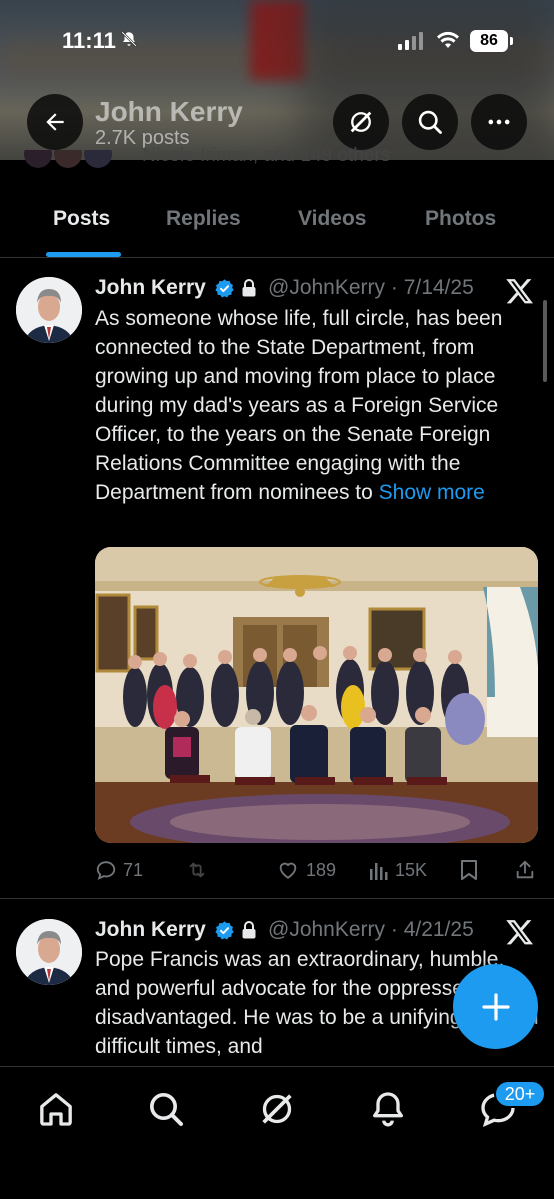 The height and width of the screenshot is (1199, 554). What do you see at coordinates (83, 254) in the screenshot?
I see `active-tab-indicator` at bounding box center [83, 254].